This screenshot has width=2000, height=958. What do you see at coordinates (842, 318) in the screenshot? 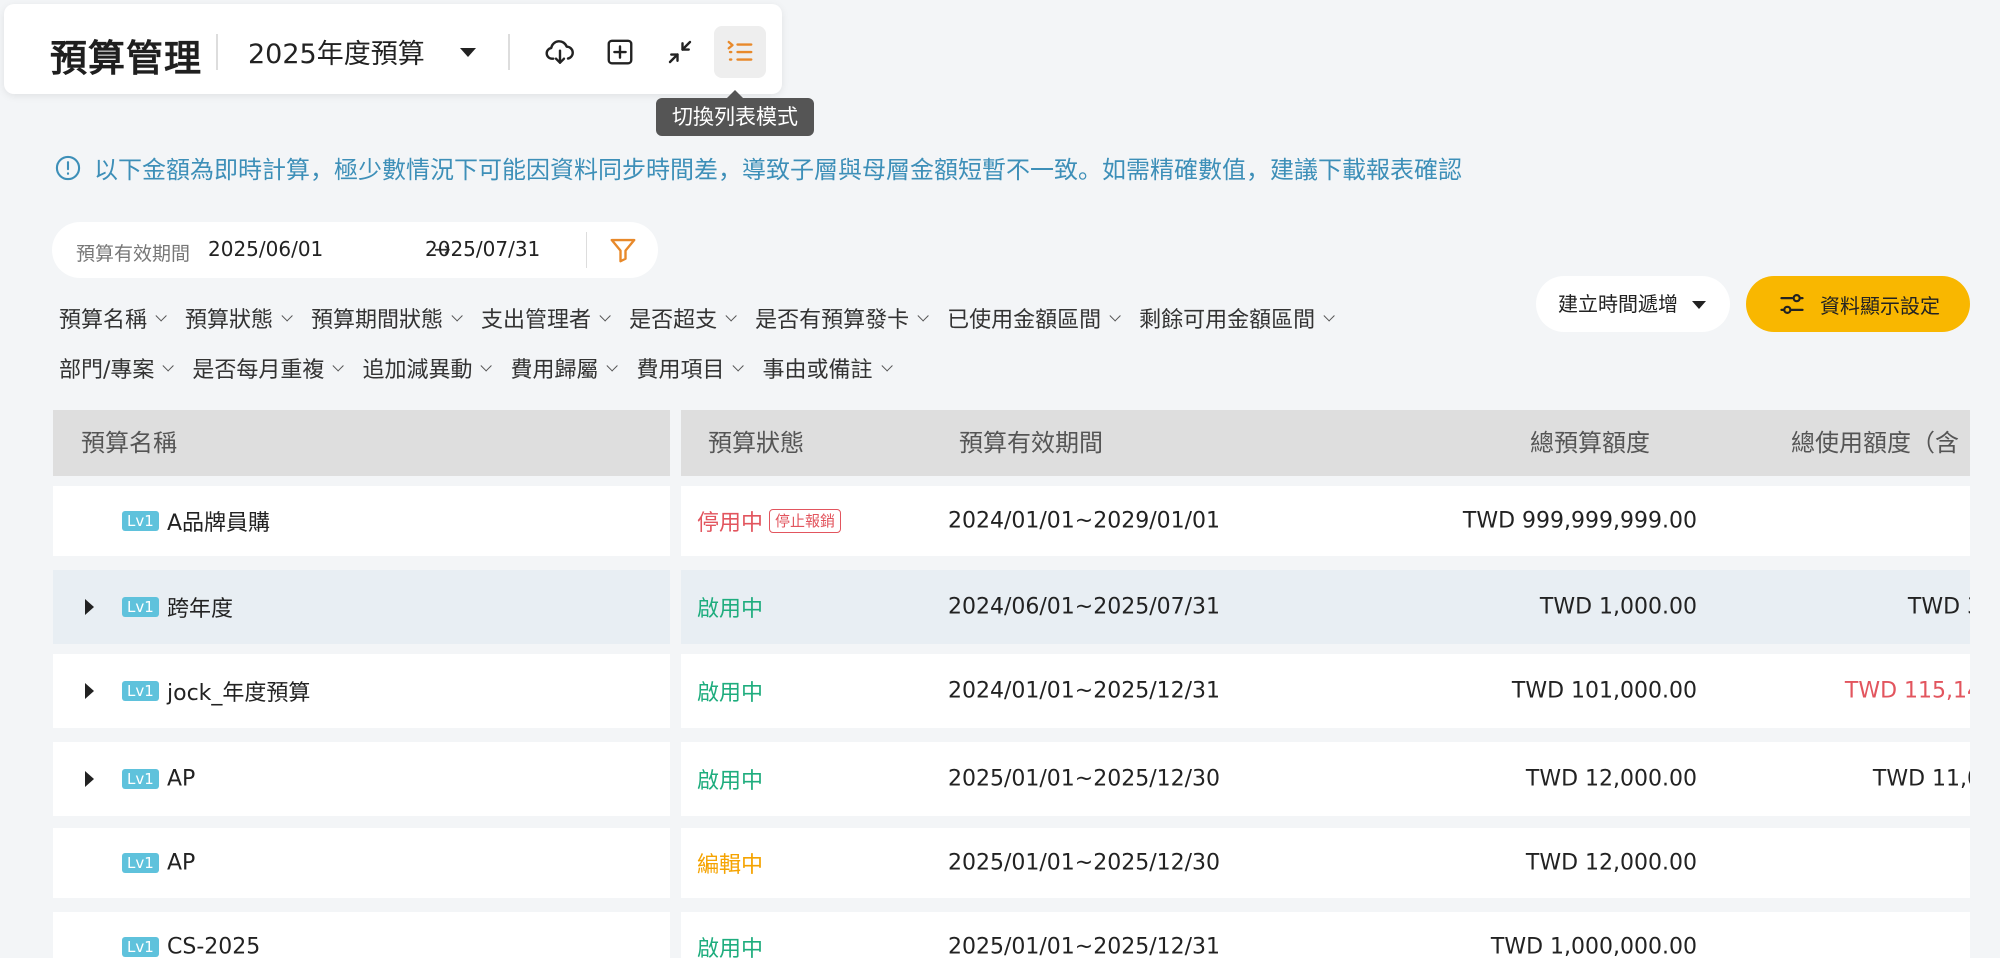
I see `filter-chip: 是否有預算發卡` at bounding box center [842, 318].